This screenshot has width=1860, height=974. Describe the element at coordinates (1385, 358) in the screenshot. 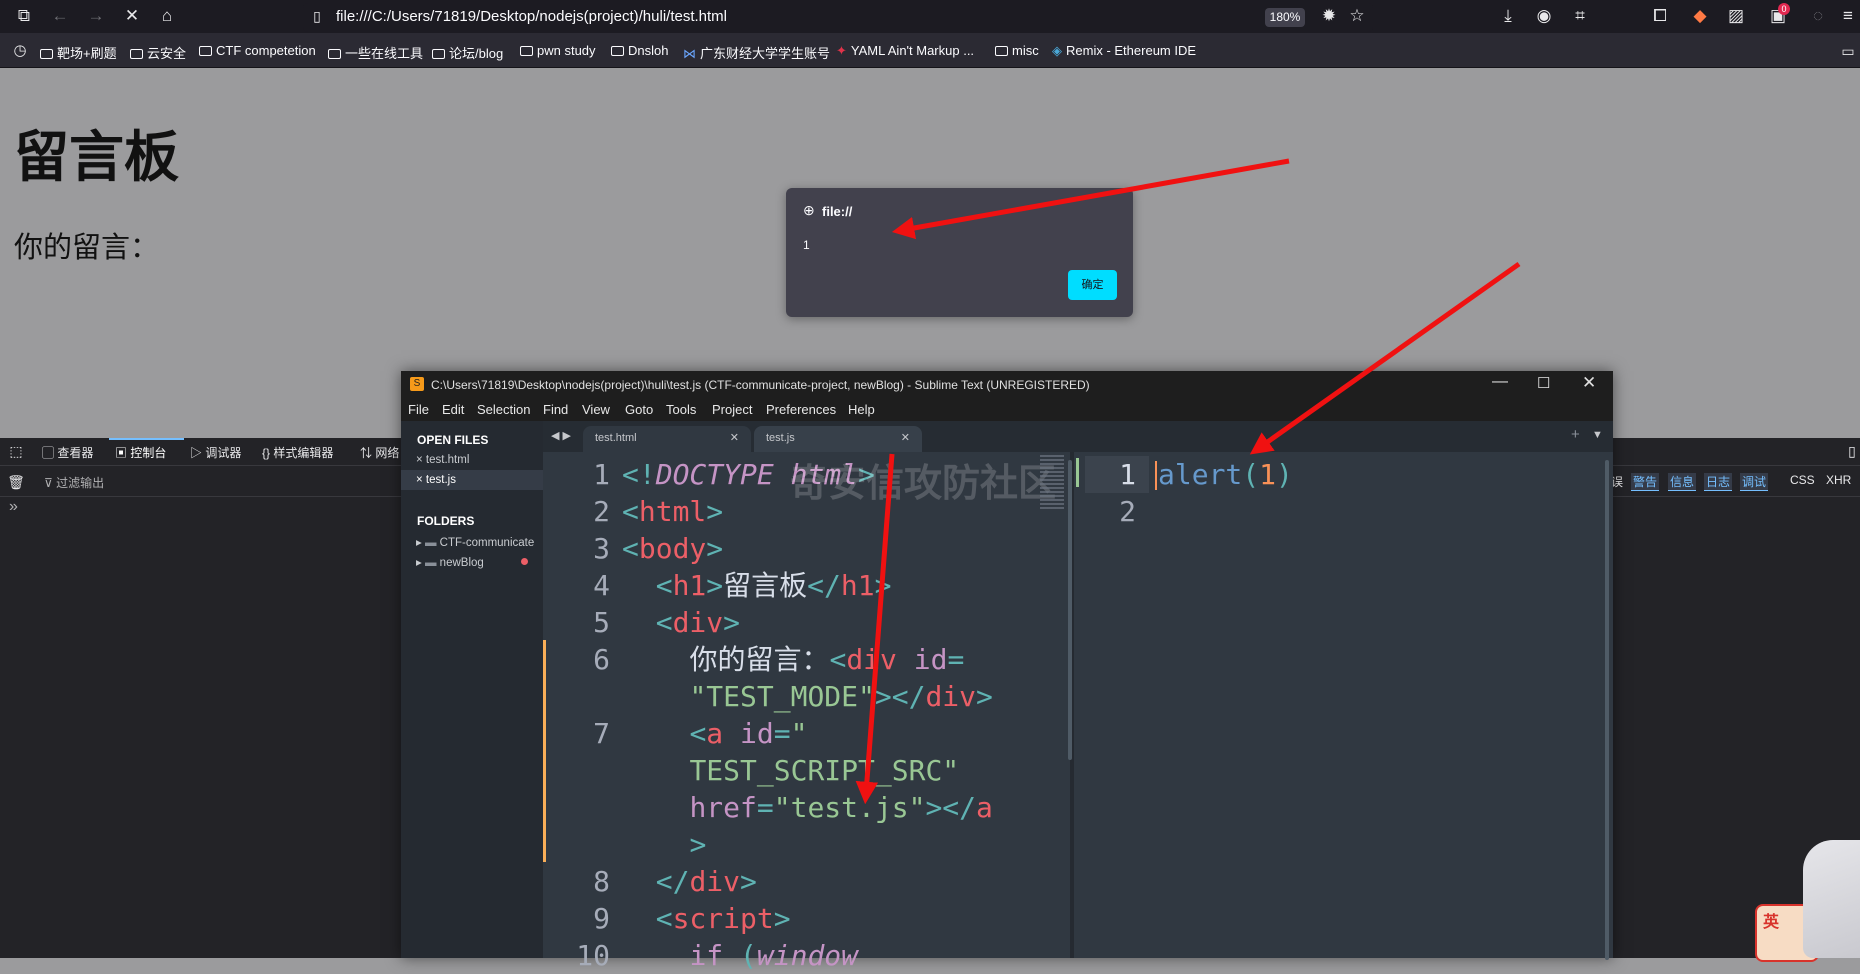

I see `arrow-to-alert-code` at that location.